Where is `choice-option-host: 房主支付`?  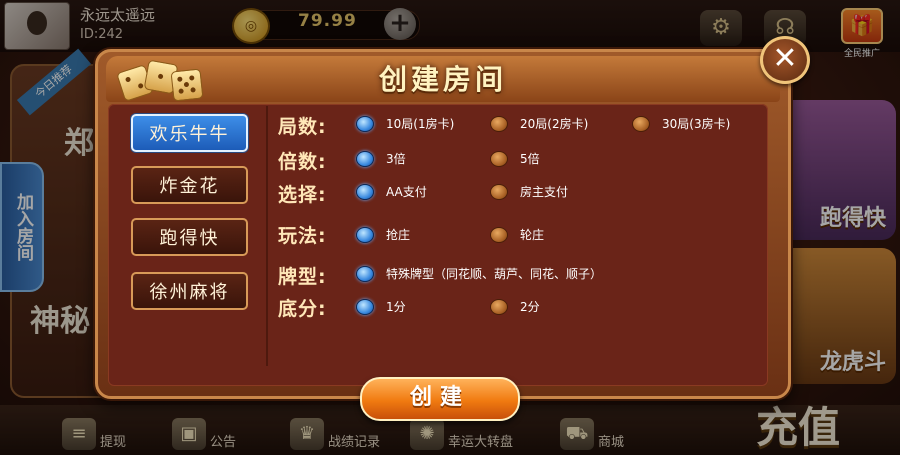 choice-option-host: 房主支付 is located at coordinates (529, 191).